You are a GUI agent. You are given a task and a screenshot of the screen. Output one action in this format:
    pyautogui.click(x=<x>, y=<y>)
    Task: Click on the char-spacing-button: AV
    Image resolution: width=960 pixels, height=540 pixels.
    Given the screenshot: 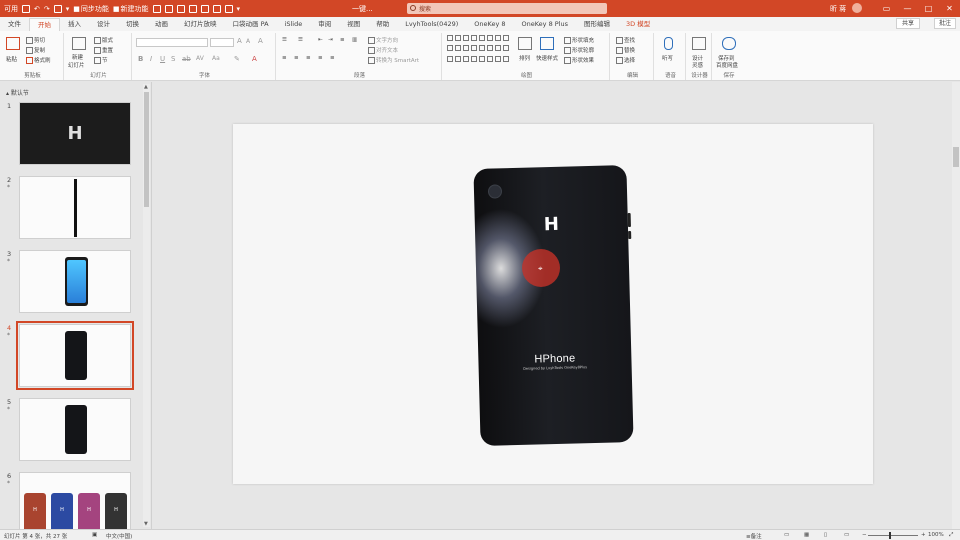 What is the action you would take?
    pyautogui.click(x=200, y=58)
    